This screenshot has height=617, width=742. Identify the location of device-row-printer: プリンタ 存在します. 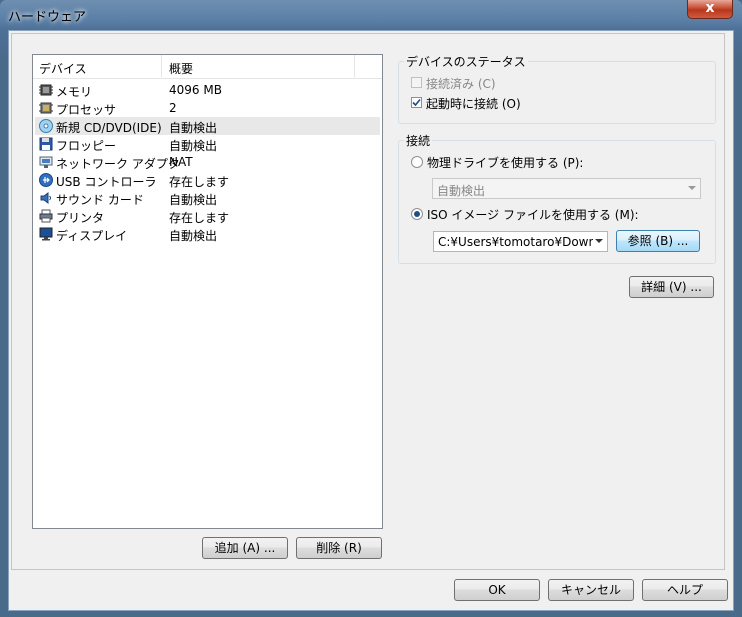
(207, 216).